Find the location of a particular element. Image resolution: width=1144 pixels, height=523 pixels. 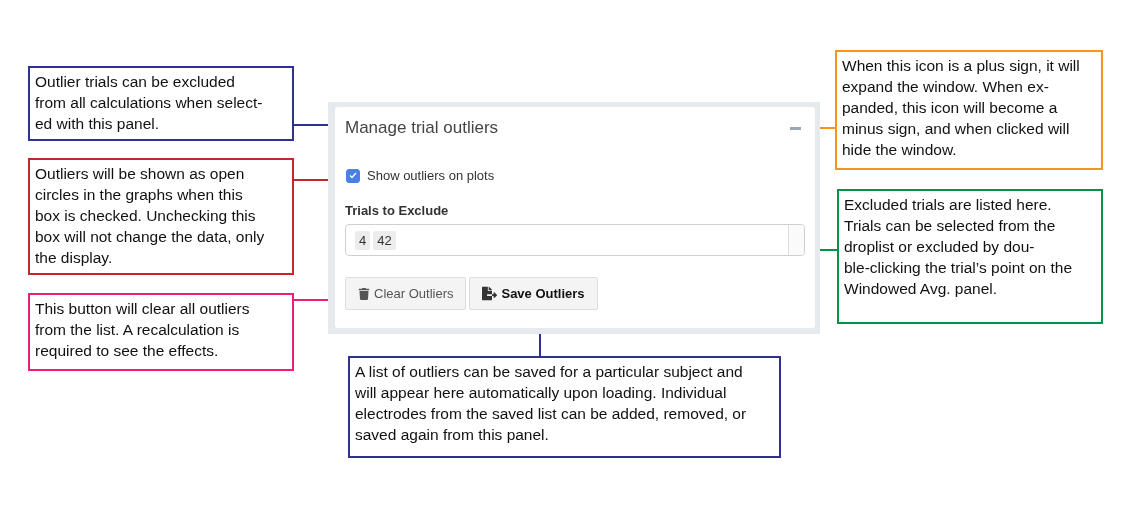

callout-note: This button will clear all outliers from the list. A recalculation is required to see the effects. is located at coordinates (161, 332).